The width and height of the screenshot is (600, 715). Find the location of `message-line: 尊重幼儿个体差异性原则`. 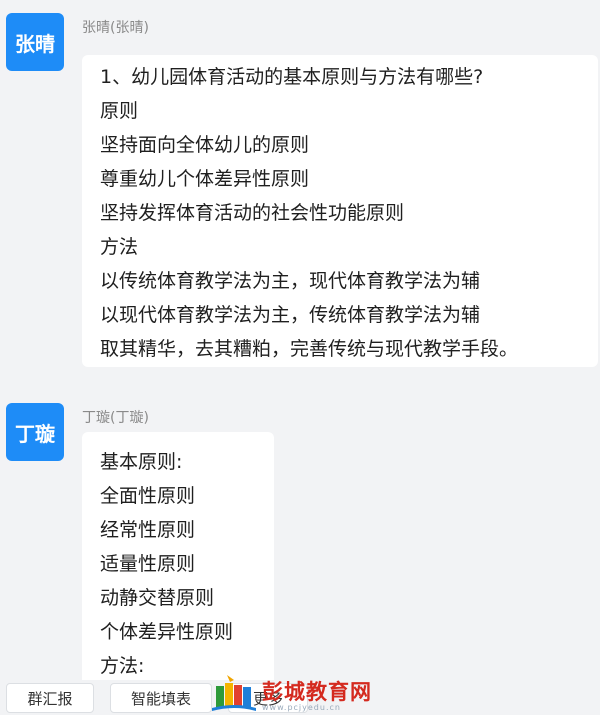

message-line: 尊重幼儿个体差异性原则 is located at coordinates (205, 179).